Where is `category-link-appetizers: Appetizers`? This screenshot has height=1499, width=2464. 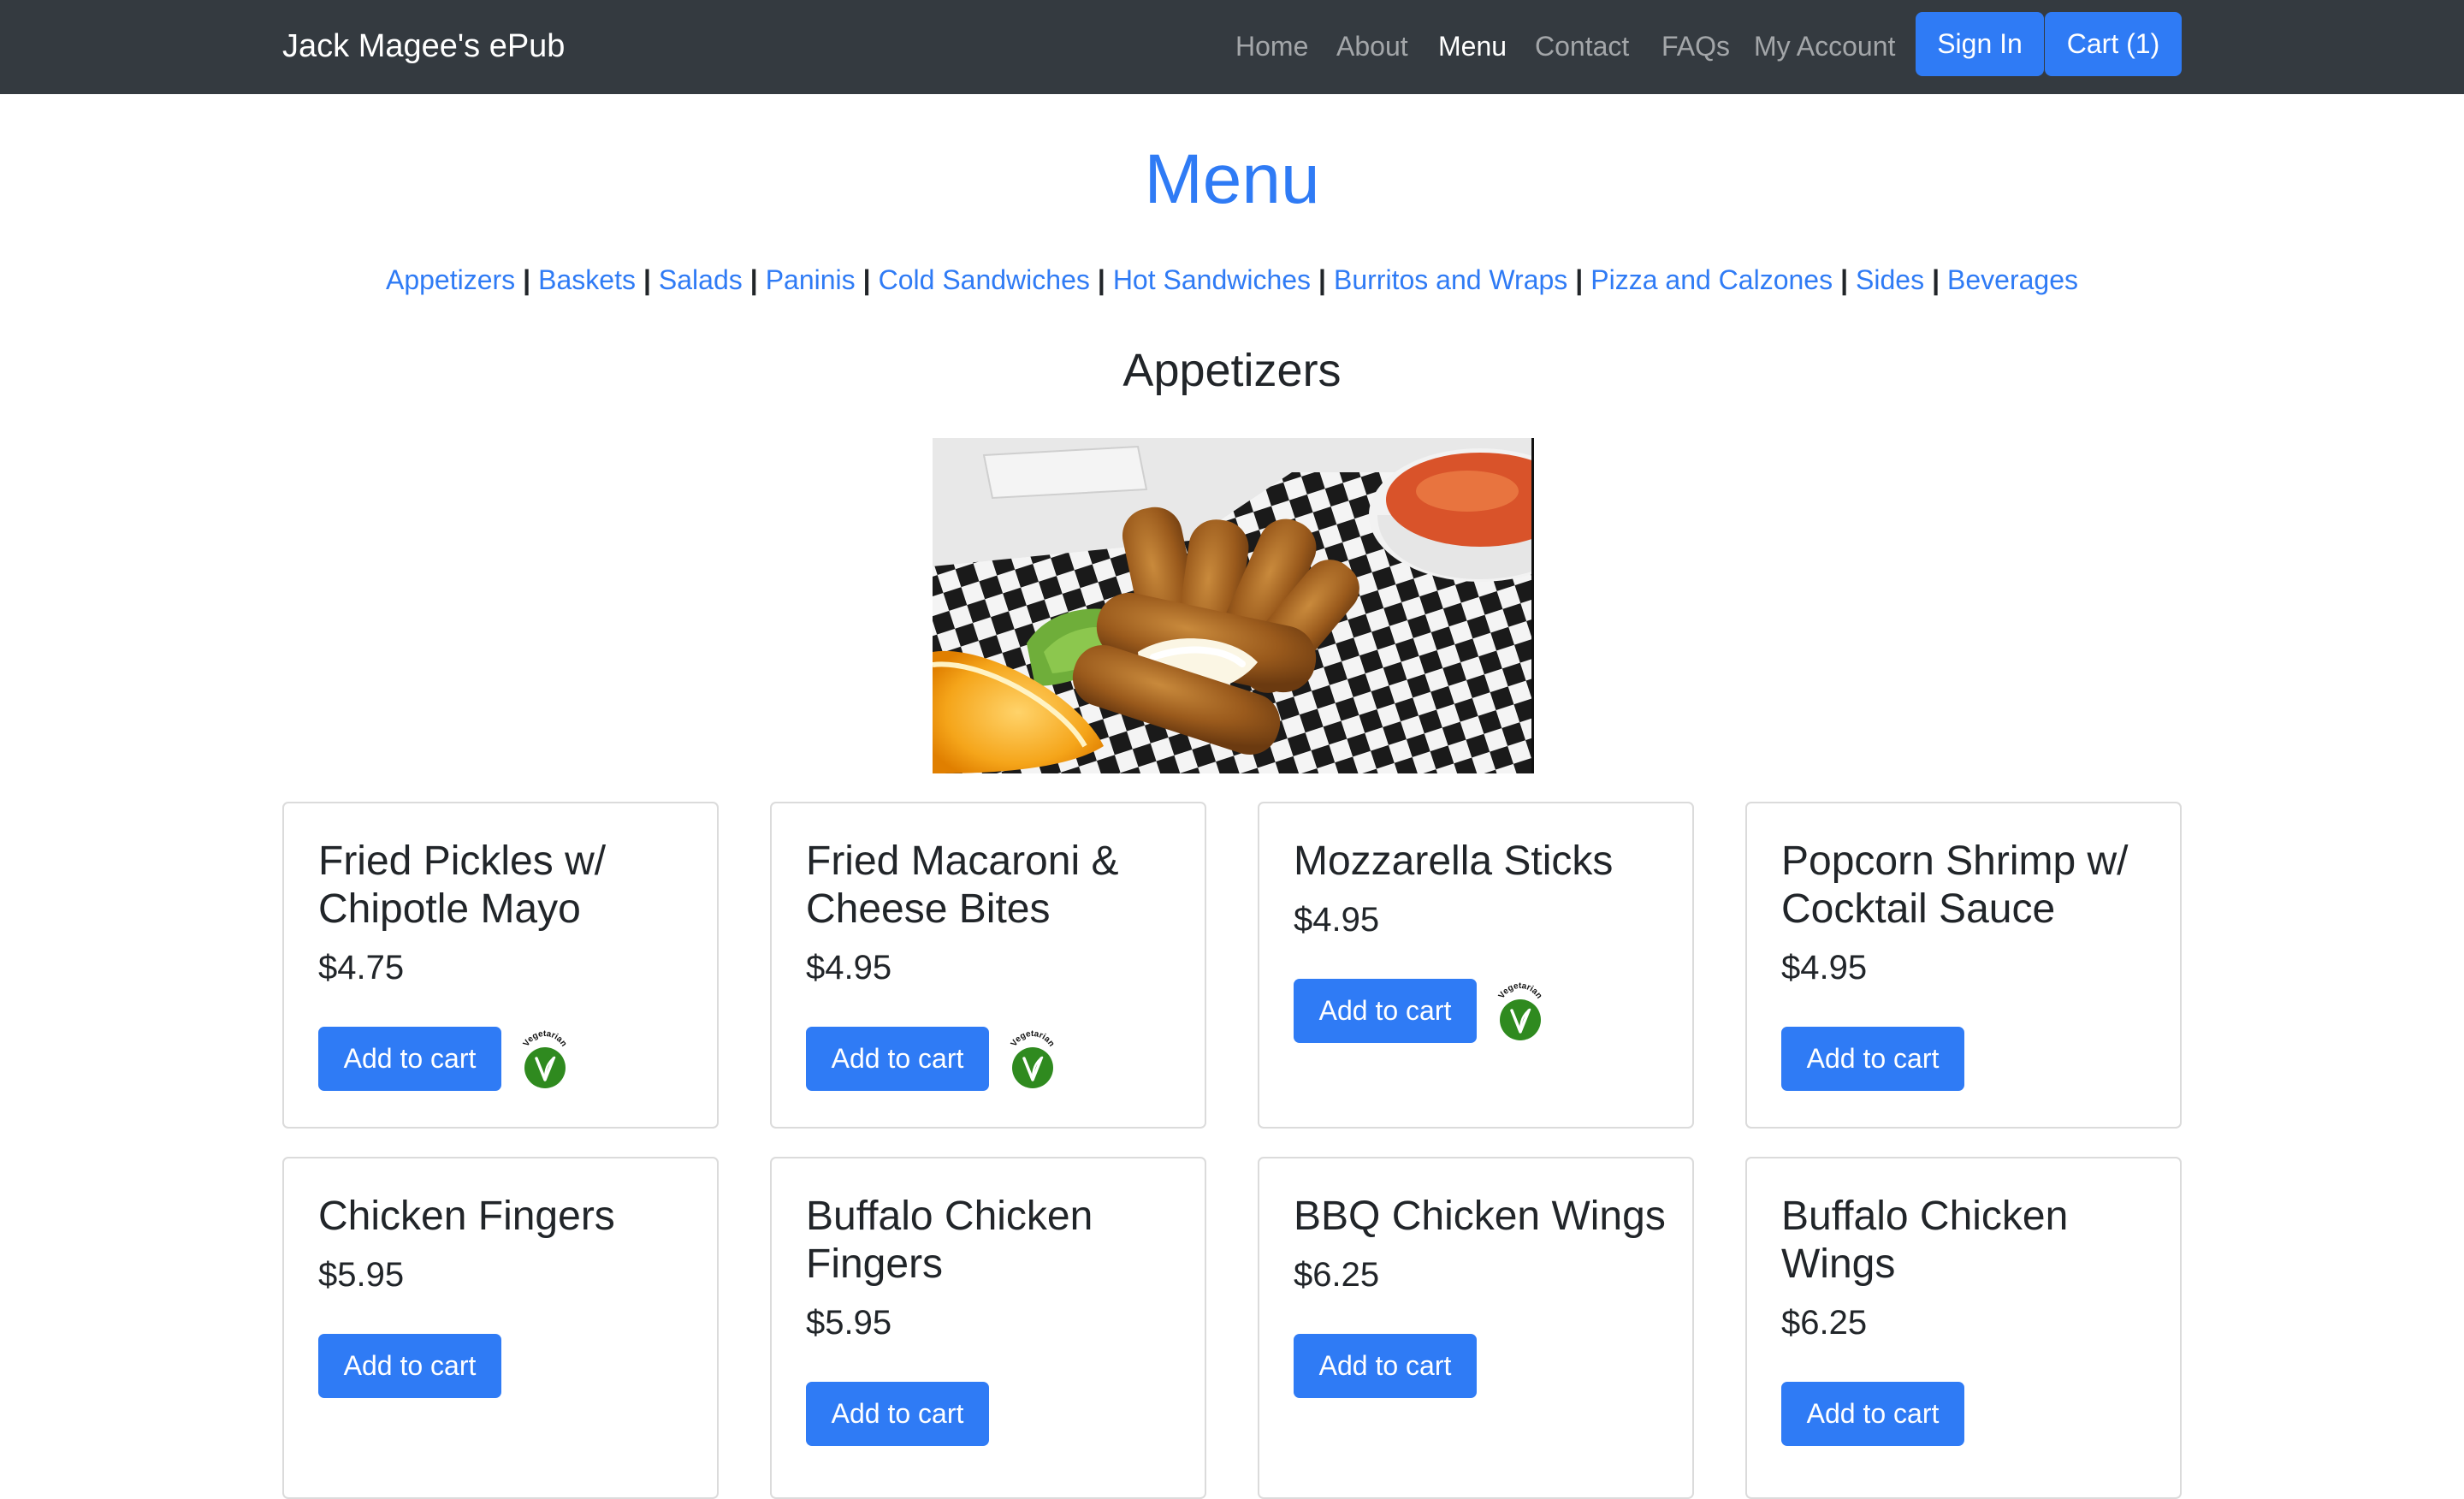
category-link-appetizers: Appetizers is located at coordinates (450, 280).